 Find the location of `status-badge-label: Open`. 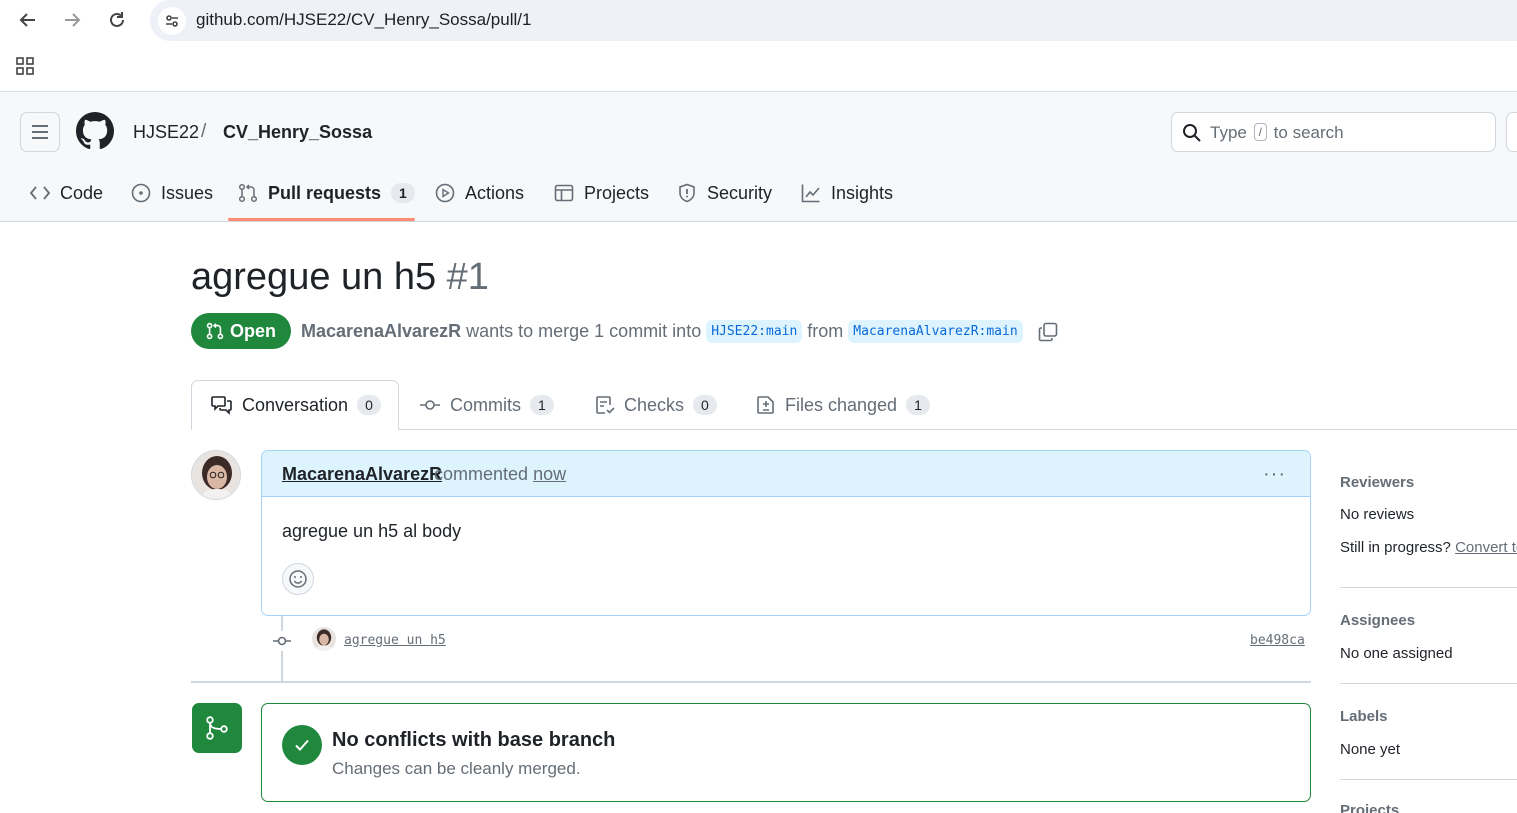

status-badge-label: Open is located at coordinates (252, 330).